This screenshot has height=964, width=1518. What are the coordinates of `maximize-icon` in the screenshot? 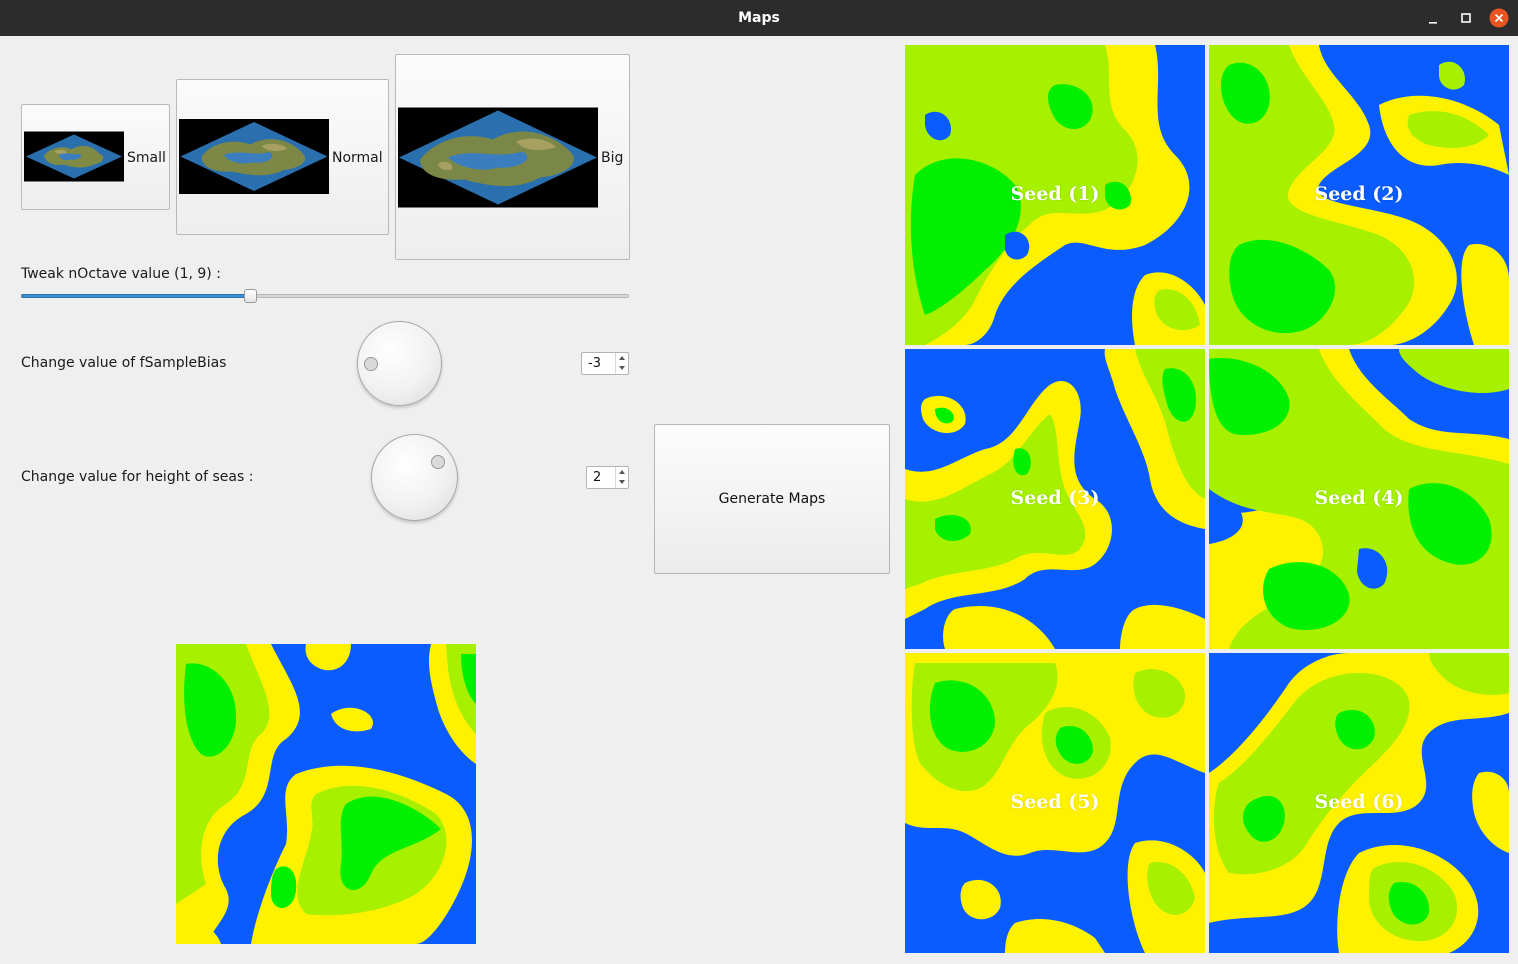 It's located at (1466, 18).